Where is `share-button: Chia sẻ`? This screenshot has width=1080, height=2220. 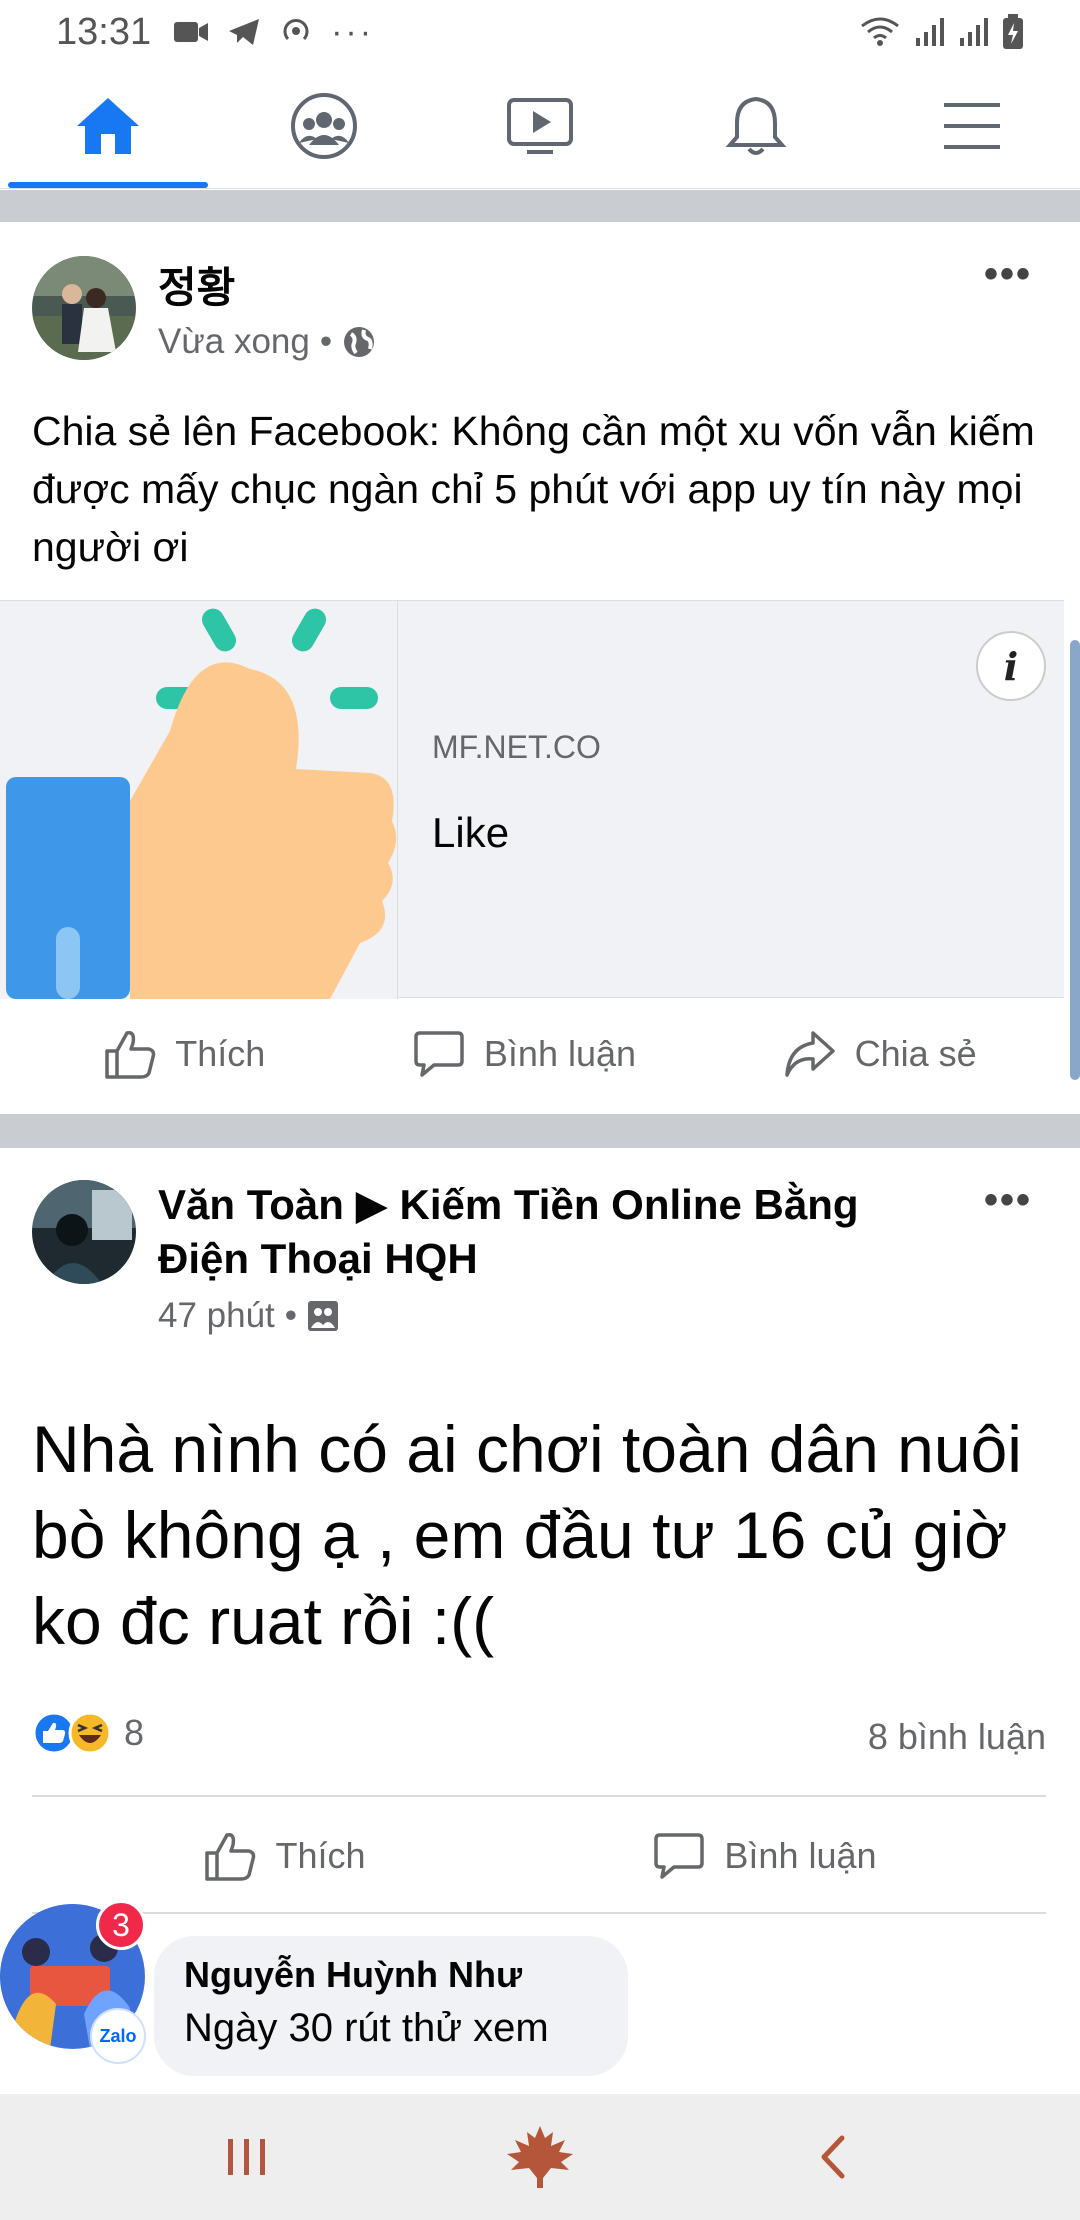
share-button: Chia sẻ is located at coordinates (880, 1054).